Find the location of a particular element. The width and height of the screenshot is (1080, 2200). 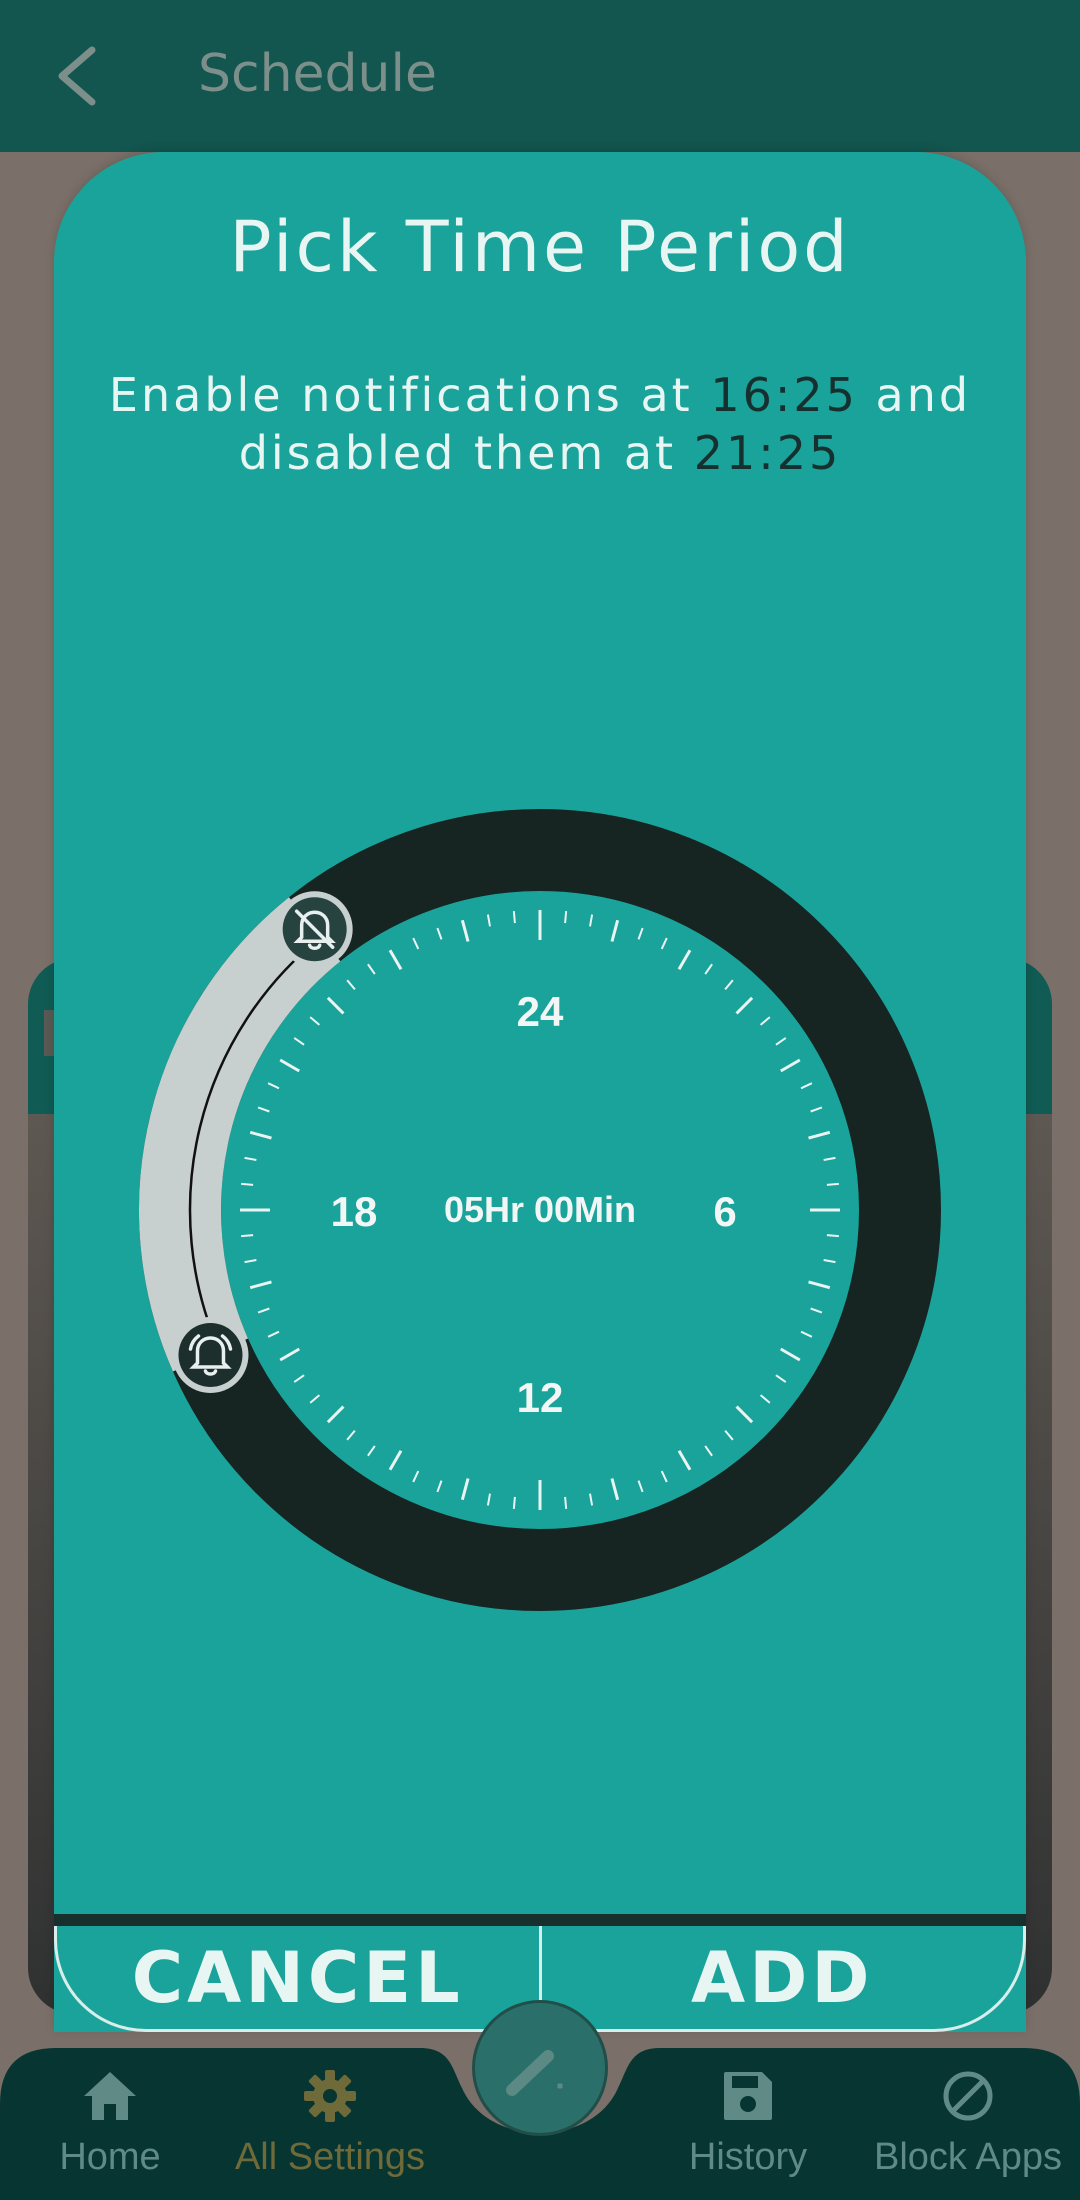

save-icon is located at coordinates (748, 2096).